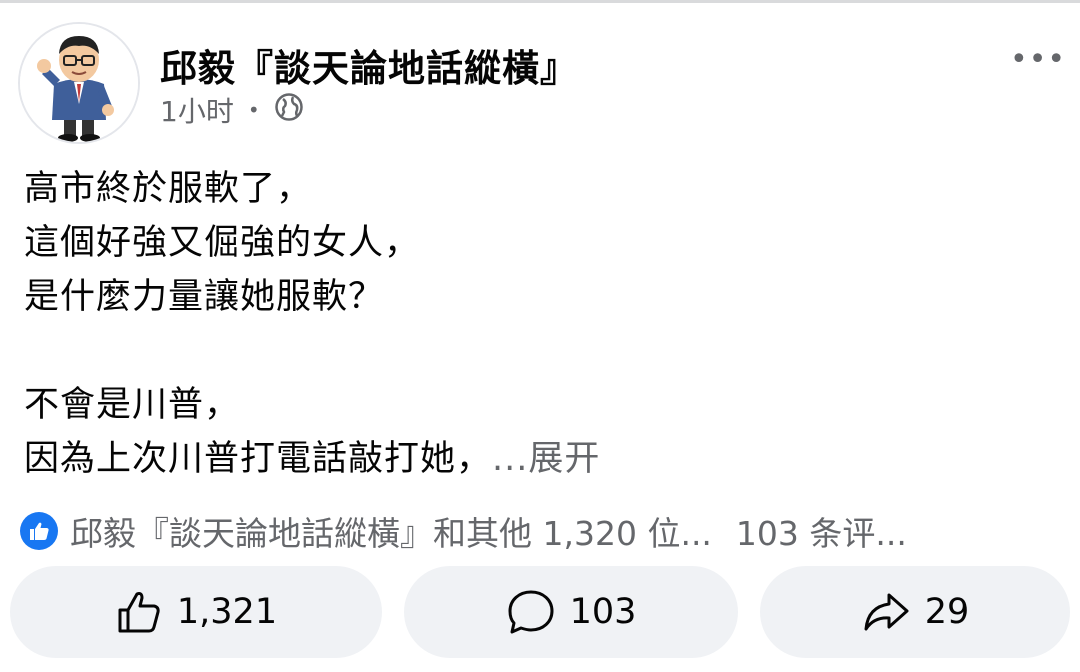 This screenshot has width=1080, height=672. Describe the element at coordinates (204, 297) in the screenshot. I see `post-line: 是什麼力量讓她服軟？` at that location.